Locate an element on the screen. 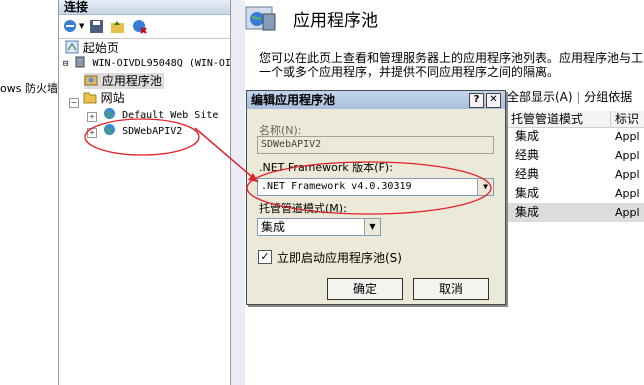  pipeline-label: 托管管道模式(M): is located at coordinates (303, 208).